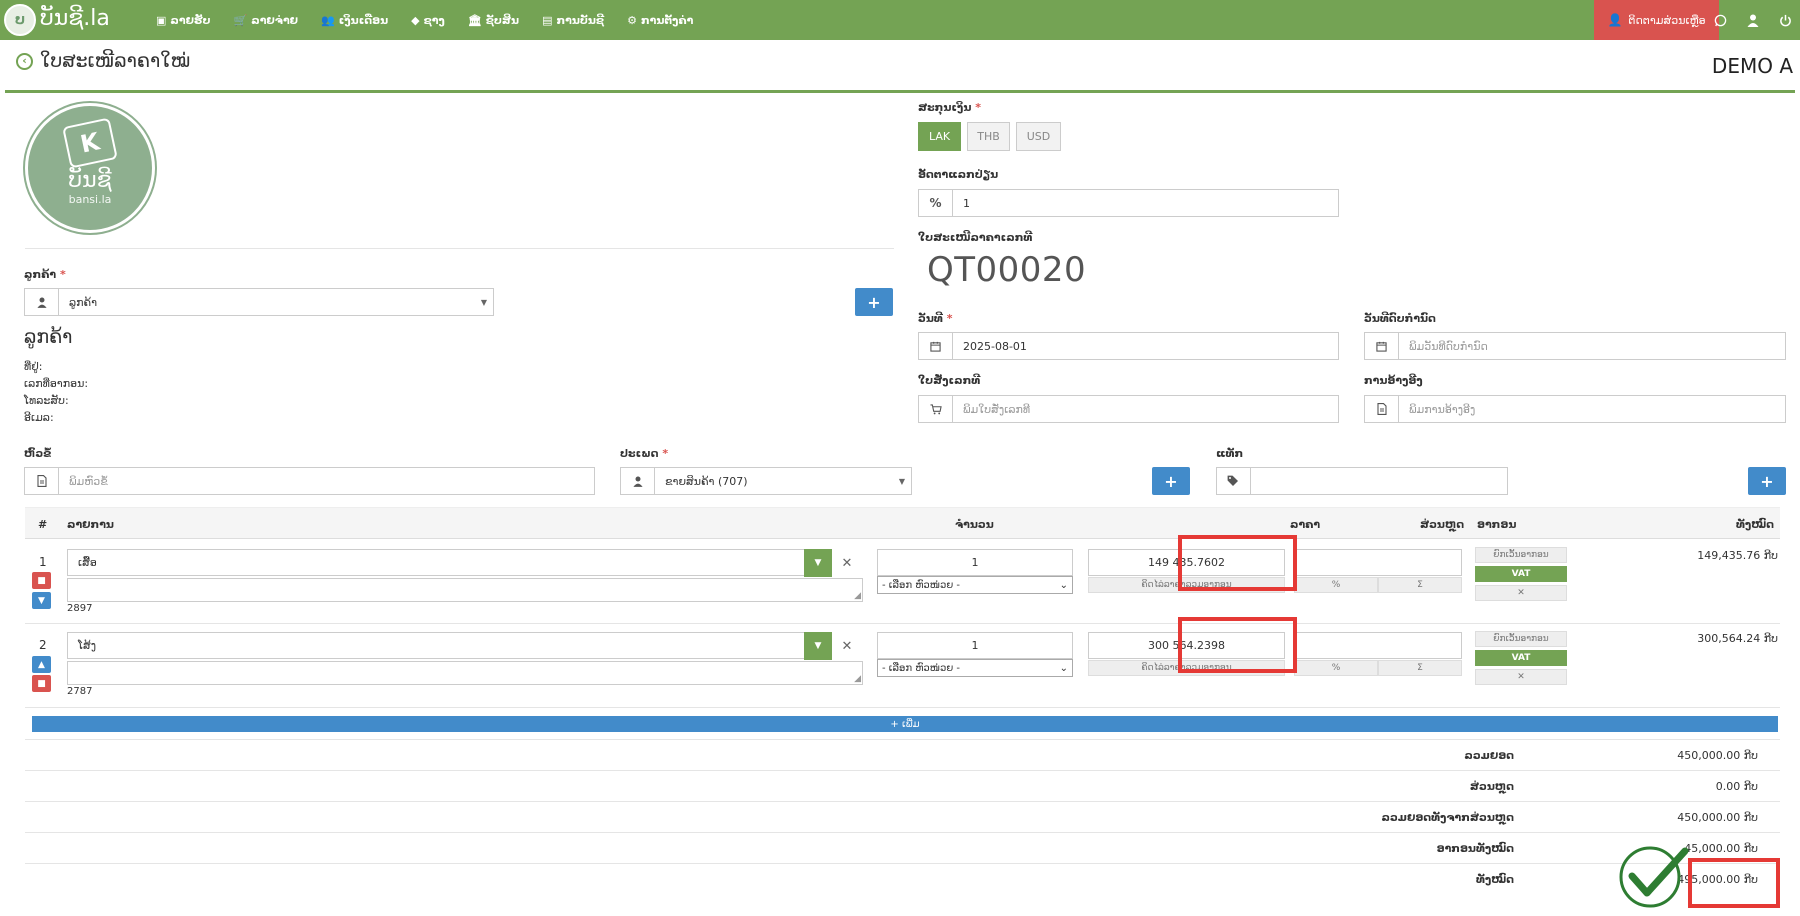  What do you see at coordinates (905, 724) in the screenshot?
I see `add-row-button: + ເພີ່ມ` at bounding box center [905, 724].